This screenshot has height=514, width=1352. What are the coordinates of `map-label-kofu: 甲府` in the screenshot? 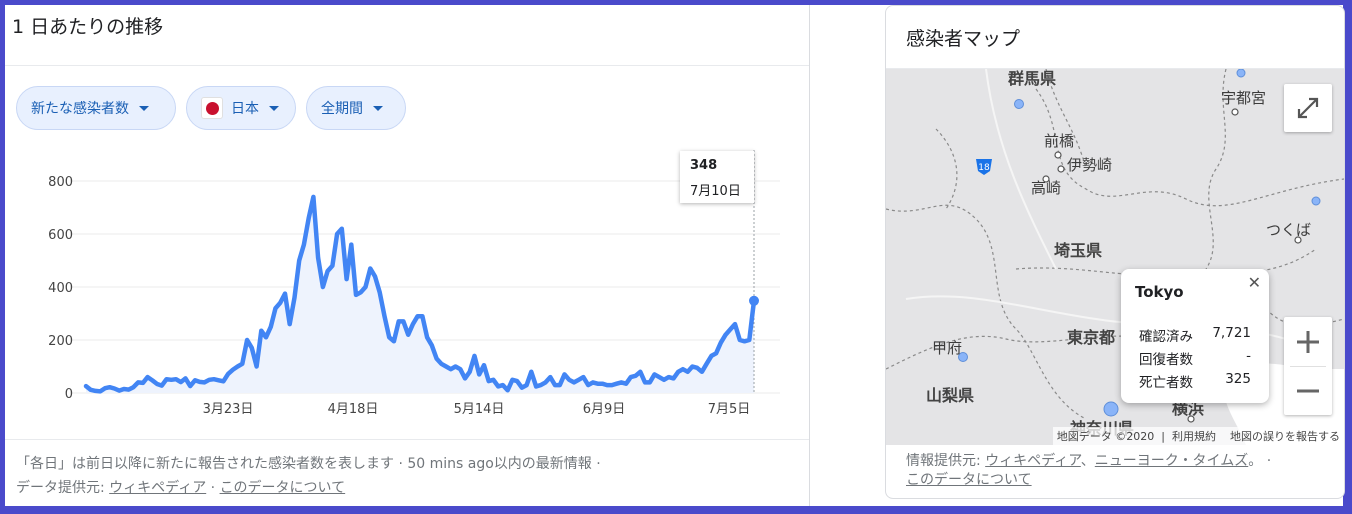 It's located at (947, 348).